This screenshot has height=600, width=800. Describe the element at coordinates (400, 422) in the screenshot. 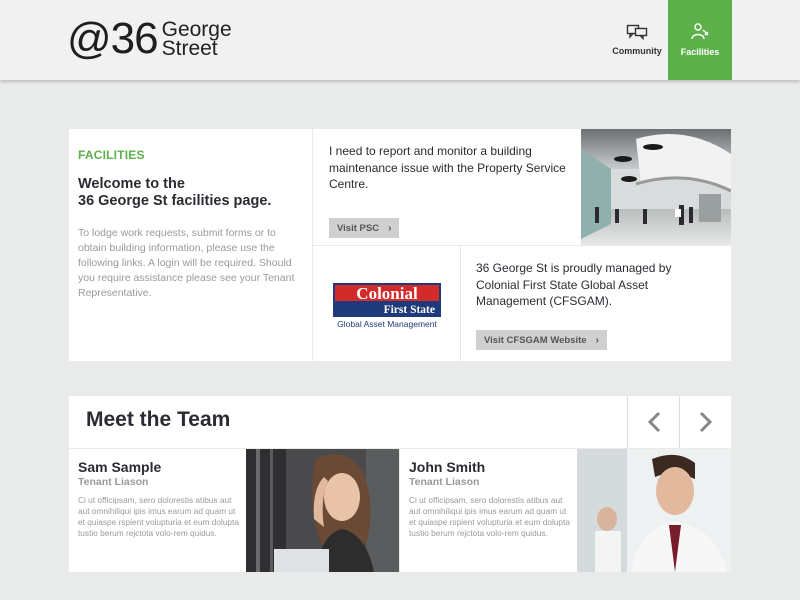

I see `team-header: Meet the Team` at that location.